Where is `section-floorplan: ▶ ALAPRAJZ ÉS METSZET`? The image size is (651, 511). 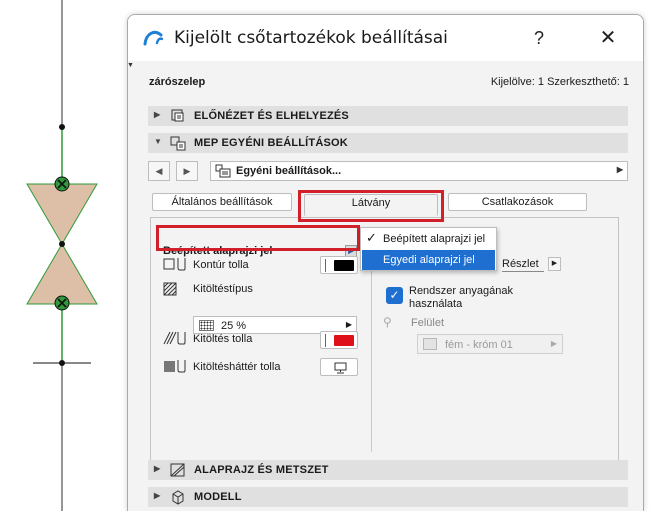 section-floorplan: ▶ ALAPRAJZ ÉS METSZET is located at coordinates (388, 470).